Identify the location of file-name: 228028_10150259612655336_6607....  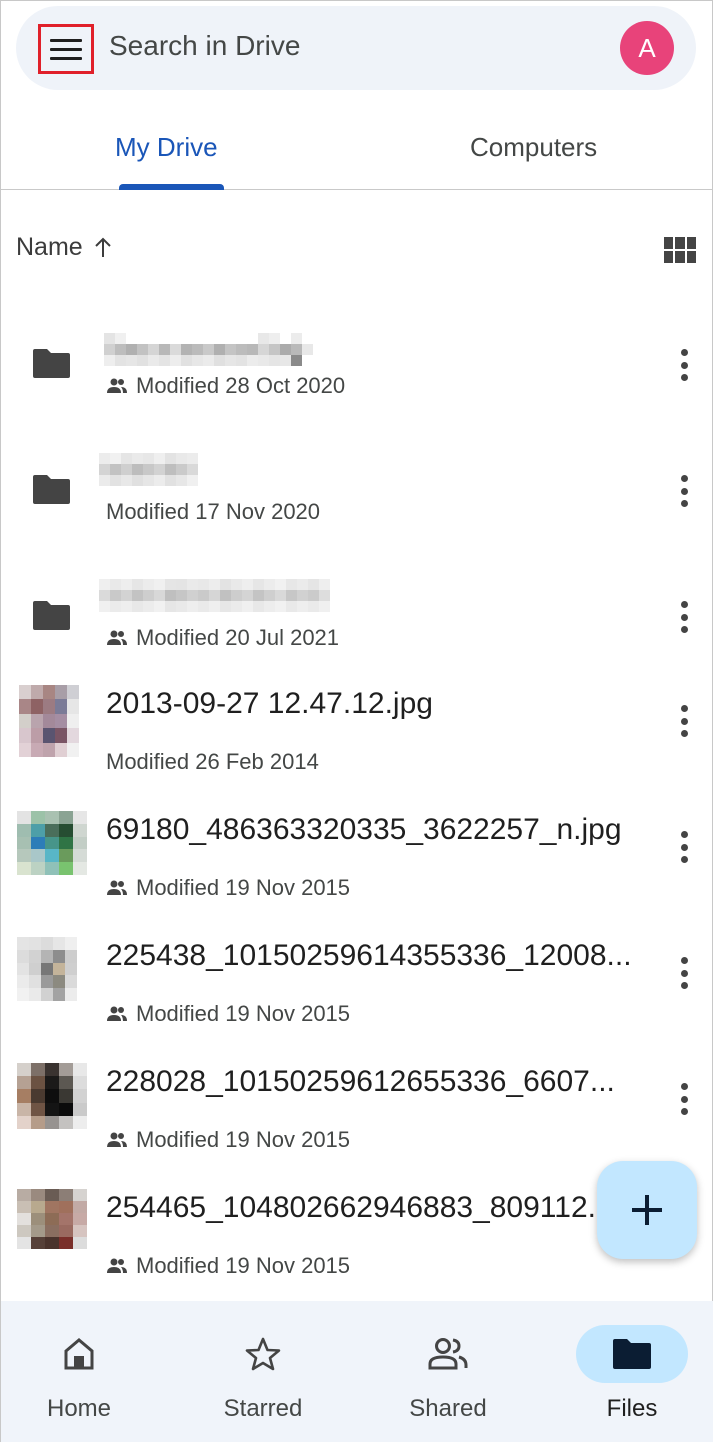
(360, 1081).